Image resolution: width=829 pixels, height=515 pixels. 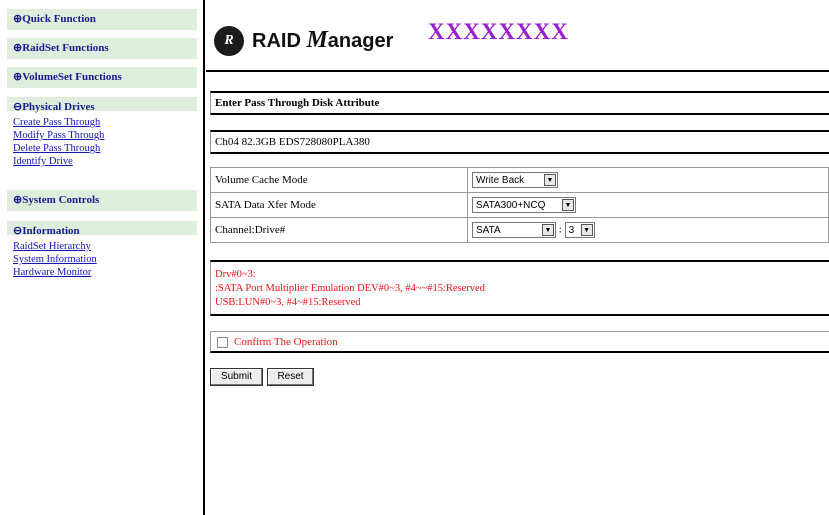 I want to click on sata-xfer-mode-select: SATA300+NCQ ▼, so click(x=524, y=205).